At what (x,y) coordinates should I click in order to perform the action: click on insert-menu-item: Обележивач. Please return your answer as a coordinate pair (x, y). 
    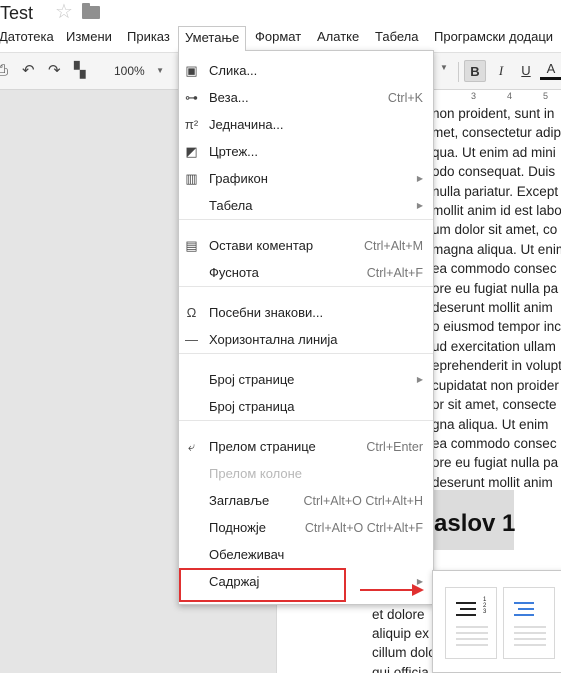
    Looking at the image, I should click on (306, 555).